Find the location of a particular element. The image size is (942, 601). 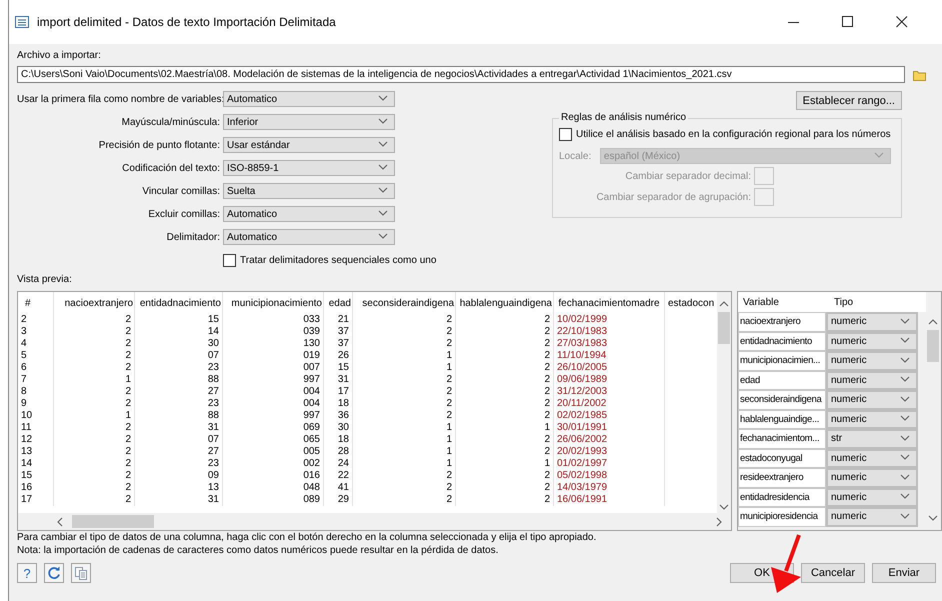

dropdown: ISO-8859-1 is located at coordinates (309, 168).